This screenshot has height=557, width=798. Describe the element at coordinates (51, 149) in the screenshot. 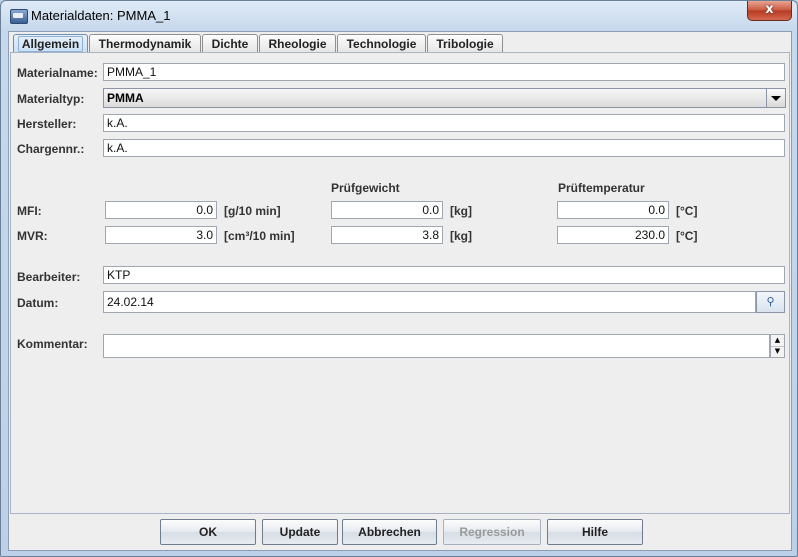

I see `chargennr-label: Chargennr.:` at that location.